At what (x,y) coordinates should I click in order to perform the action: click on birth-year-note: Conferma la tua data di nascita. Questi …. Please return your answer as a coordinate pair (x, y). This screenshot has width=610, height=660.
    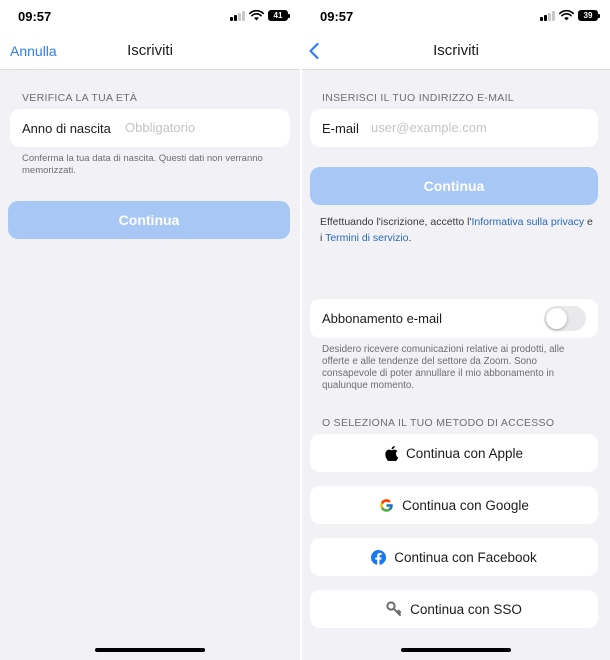
    Looking at the image, I should click on (142, 164).